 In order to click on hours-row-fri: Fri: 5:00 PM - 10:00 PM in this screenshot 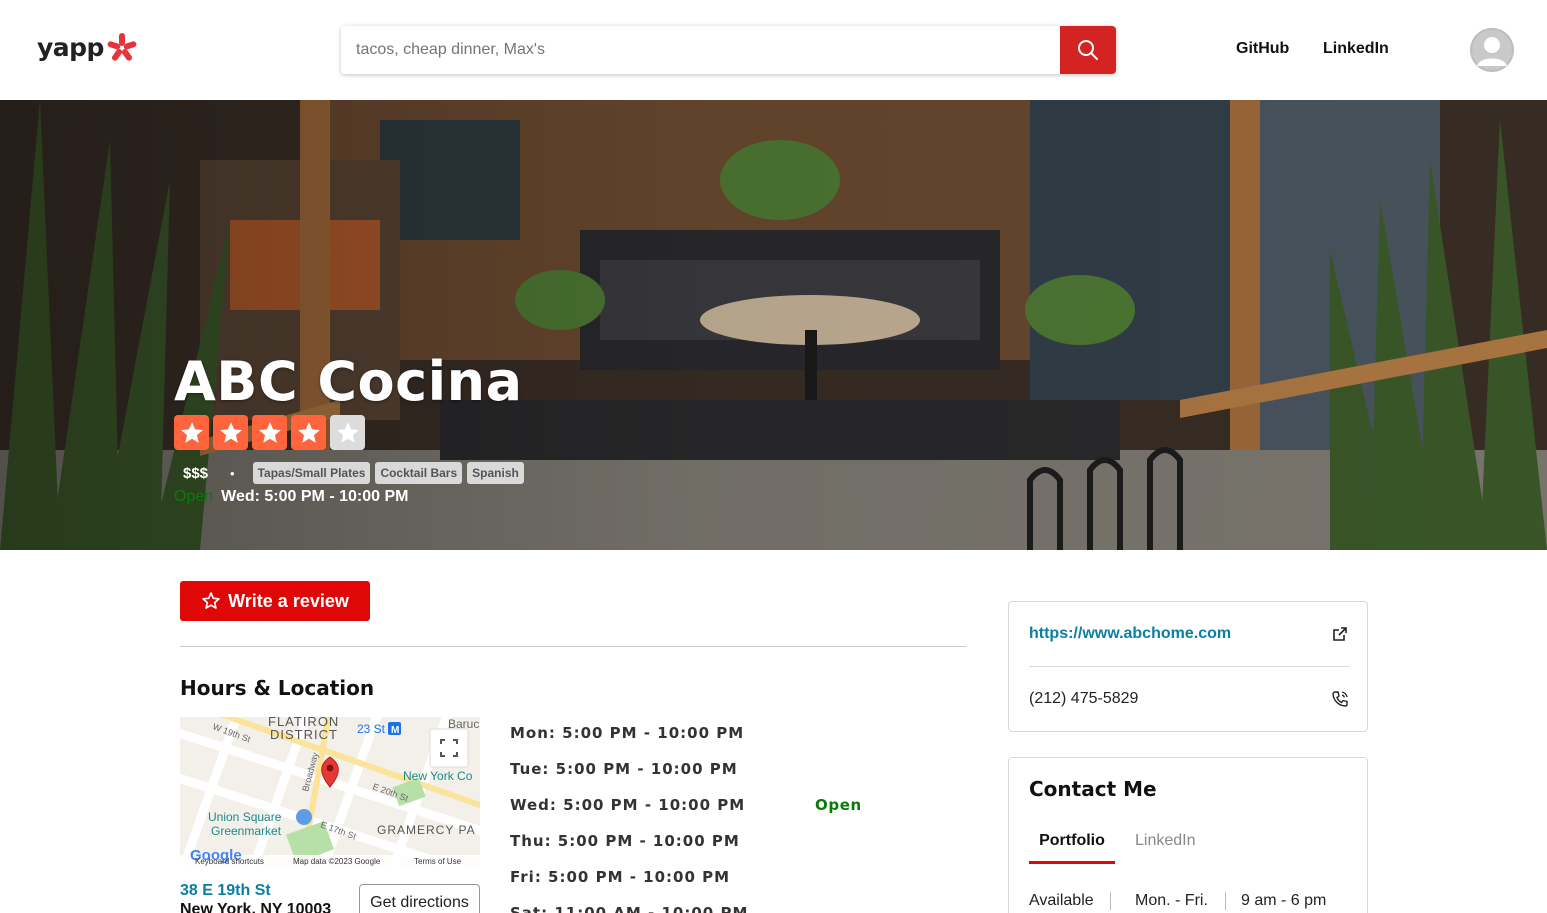, I will do `click(620, 877)`.